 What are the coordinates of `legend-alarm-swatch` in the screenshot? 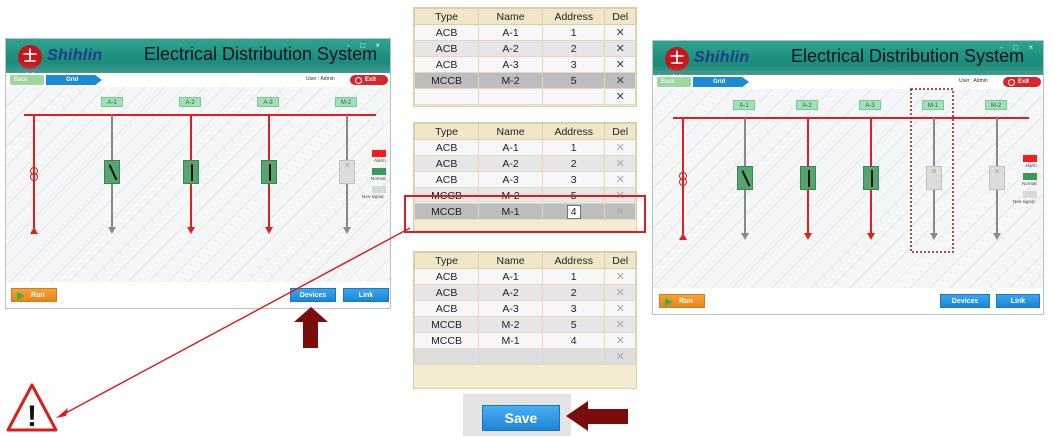 It's located at (379, 153).